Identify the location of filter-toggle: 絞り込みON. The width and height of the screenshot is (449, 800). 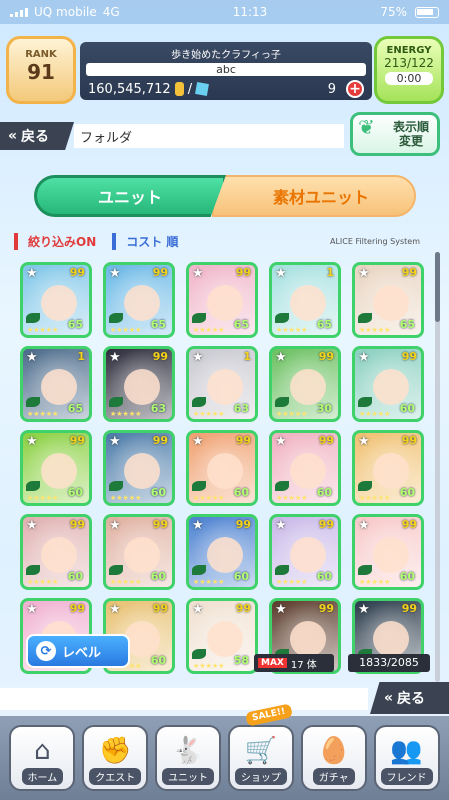
(55, 241).